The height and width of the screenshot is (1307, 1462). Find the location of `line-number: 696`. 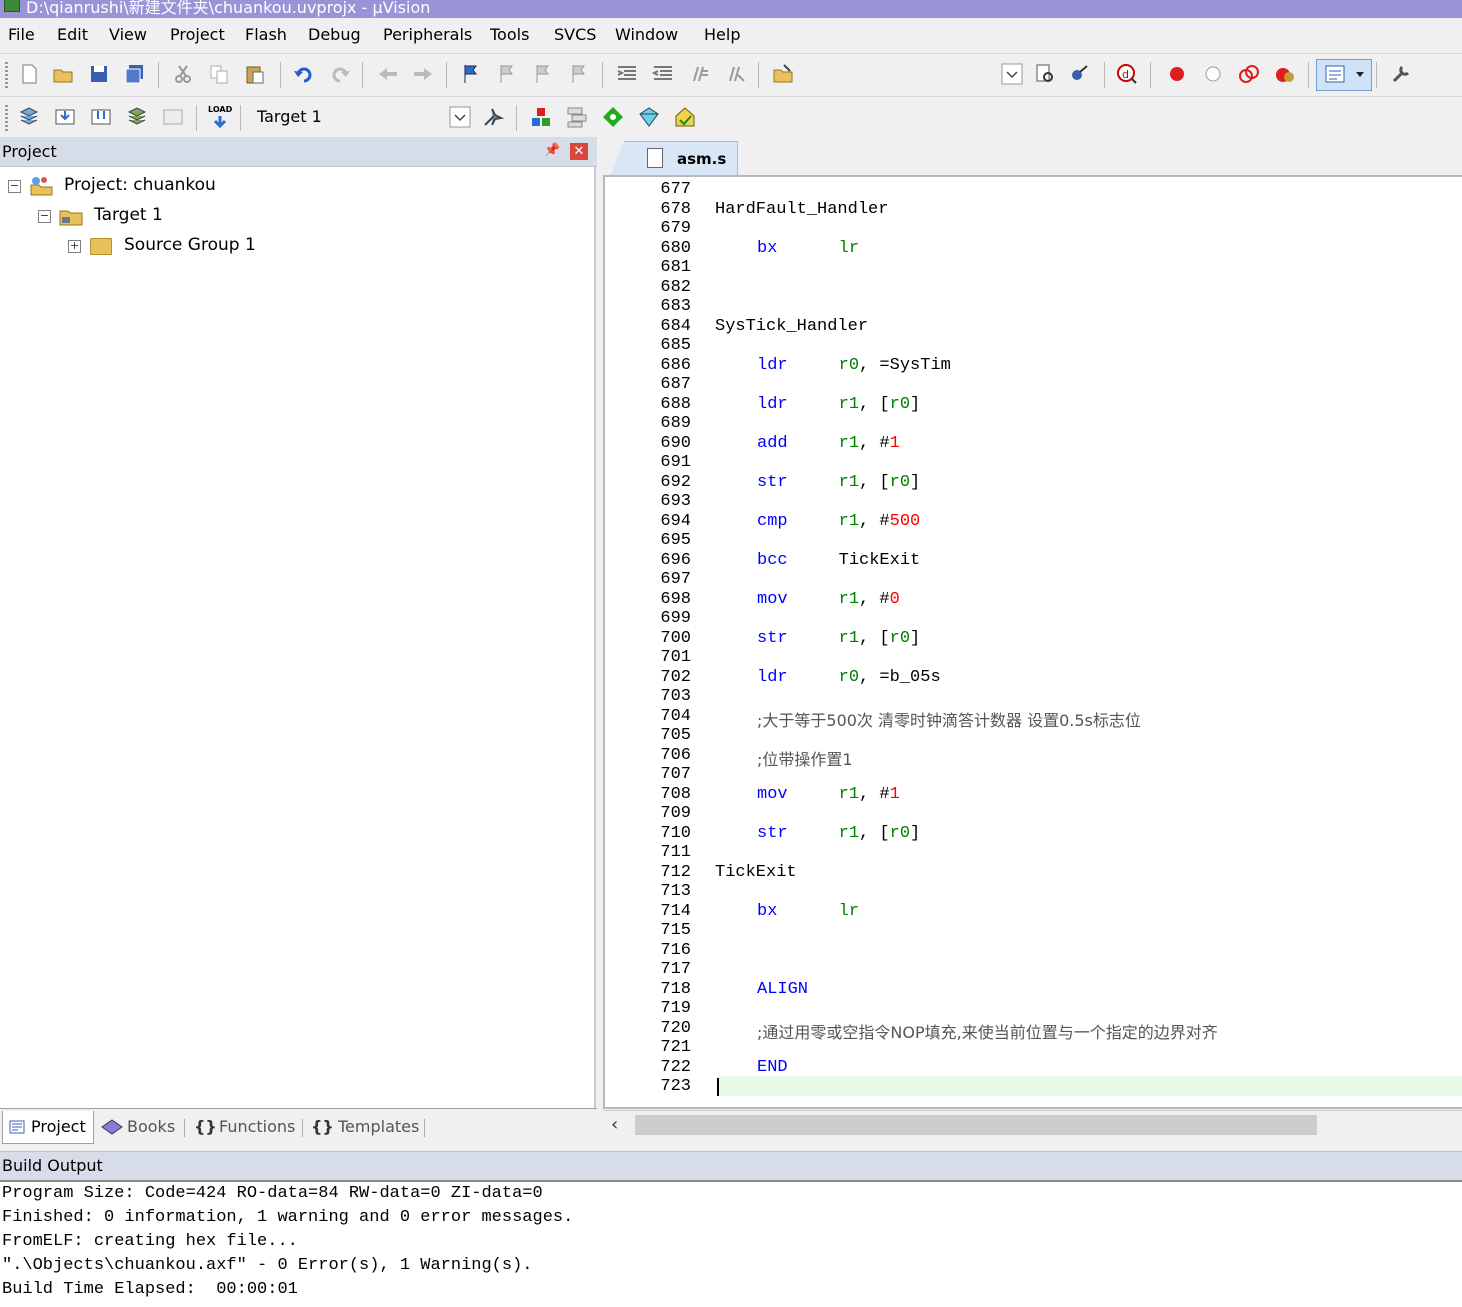

line-number: 696 is located at coordinates (675, 560).